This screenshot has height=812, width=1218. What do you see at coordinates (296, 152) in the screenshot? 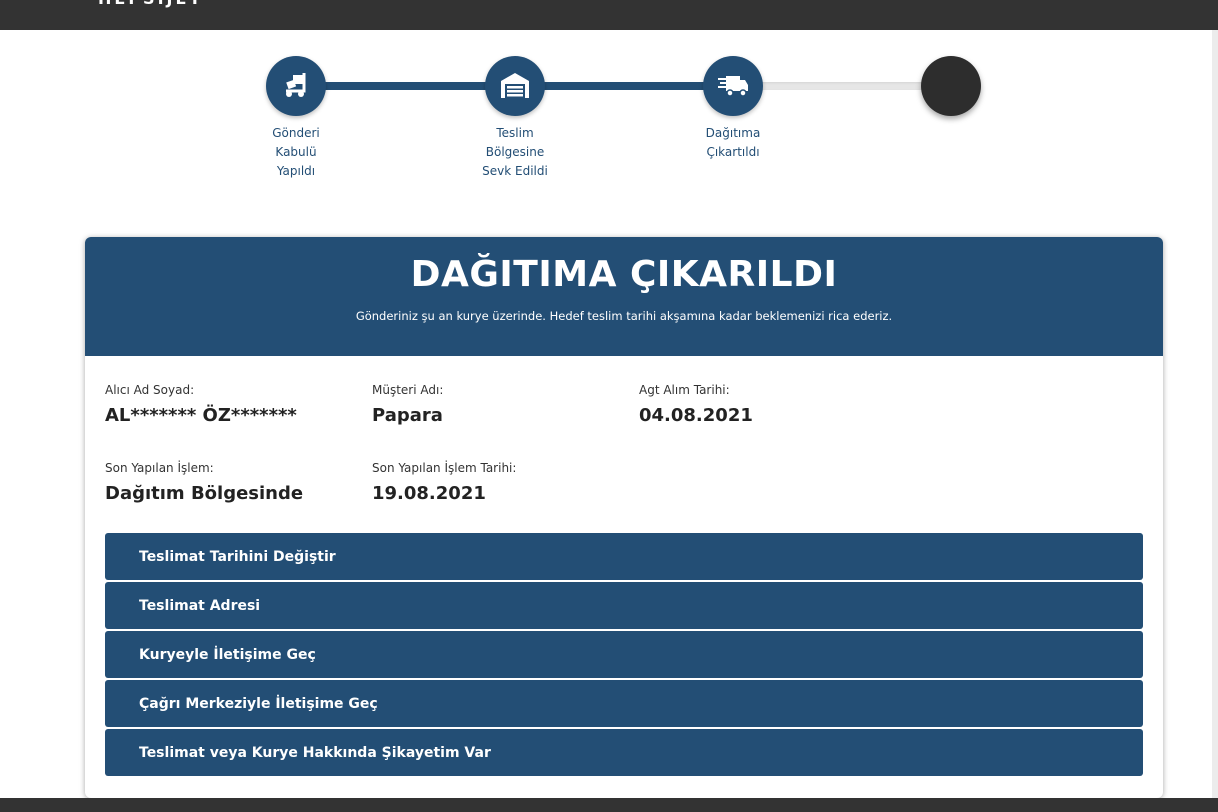
I see `step-1-label: Gönderi Kabulü Yapıldı` at bounding box center [296, 152].